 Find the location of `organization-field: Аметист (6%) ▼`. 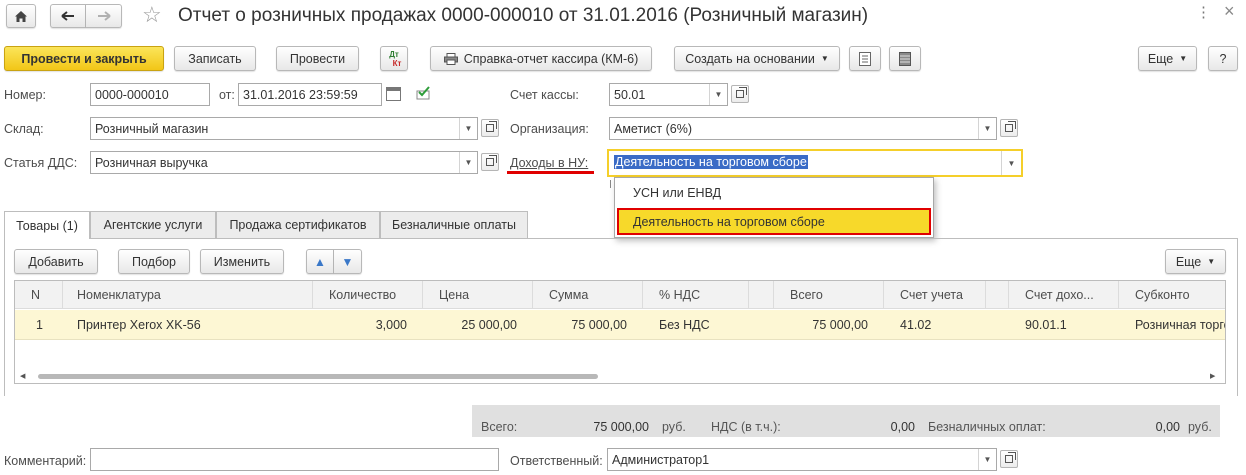

organization-field: Аметист (6%) ▼ is located at coordinates (803, 128).